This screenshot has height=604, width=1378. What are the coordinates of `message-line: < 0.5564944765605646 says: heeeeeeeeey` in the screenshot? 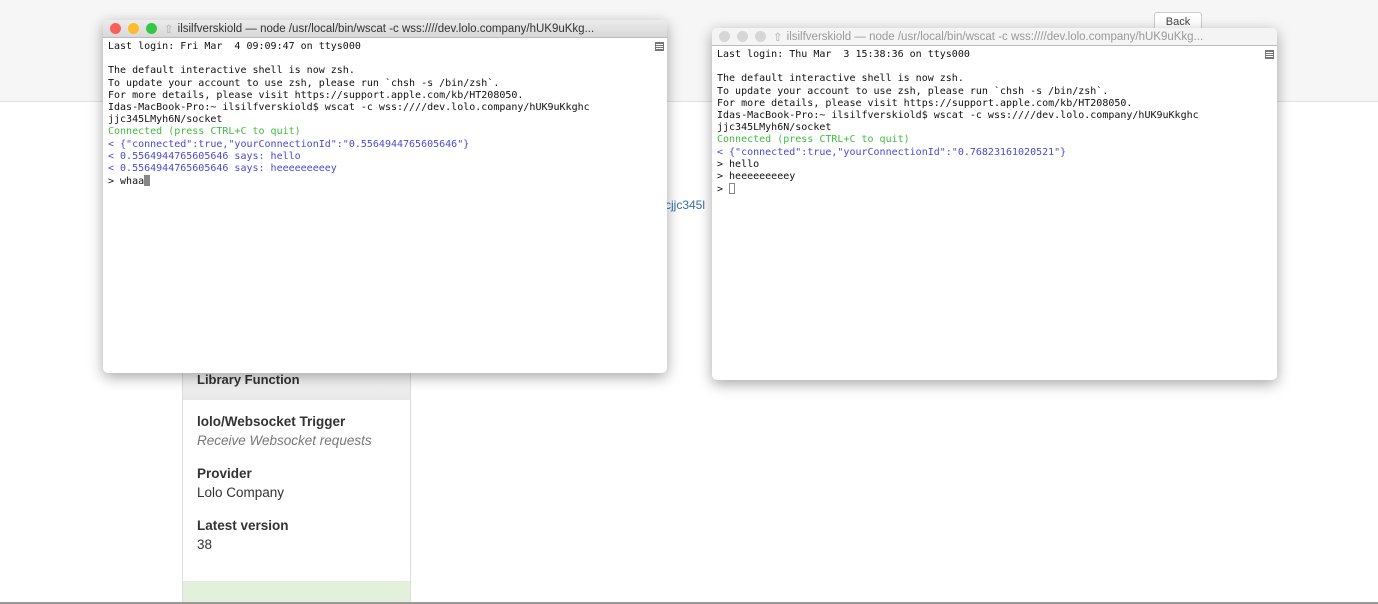 It's located at (222, 169).